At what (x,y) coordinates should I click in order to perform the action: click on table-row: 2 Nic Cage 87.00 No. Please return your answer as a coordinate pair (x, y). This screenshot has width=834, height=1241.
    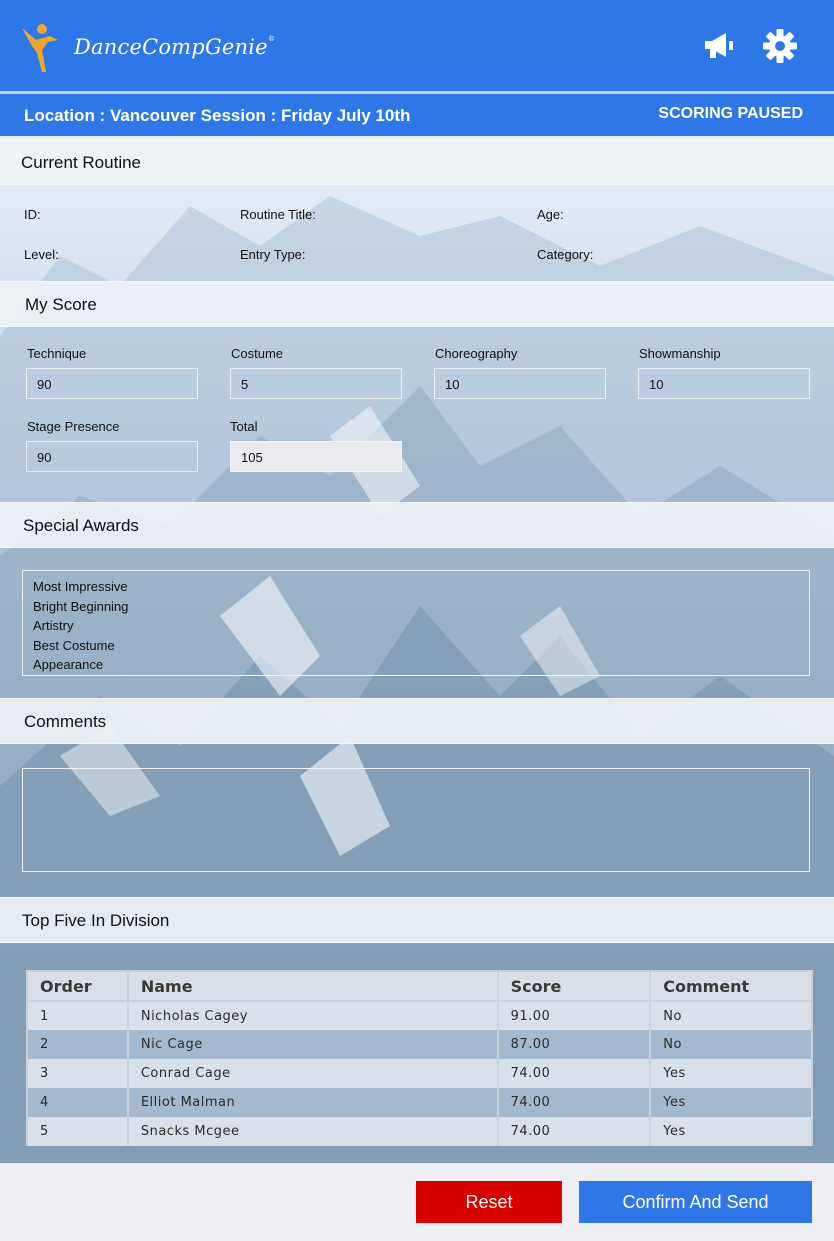
    Looking at the image, I should click on (419, 1044).